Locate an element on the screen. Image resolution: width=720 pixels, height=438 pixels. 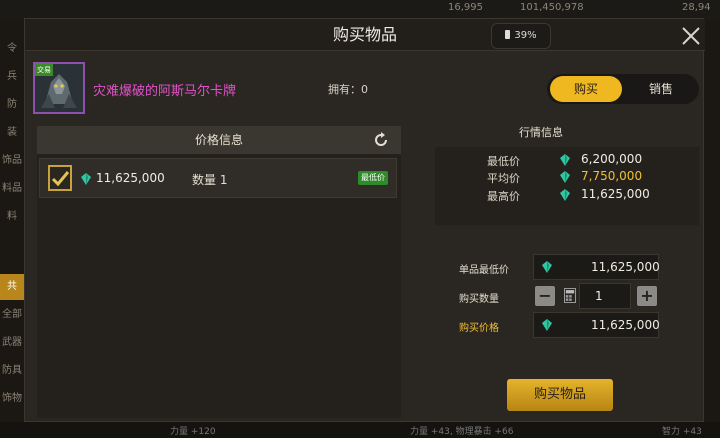
quantity-label: 购买数量 is located at coordinates (479, 299).